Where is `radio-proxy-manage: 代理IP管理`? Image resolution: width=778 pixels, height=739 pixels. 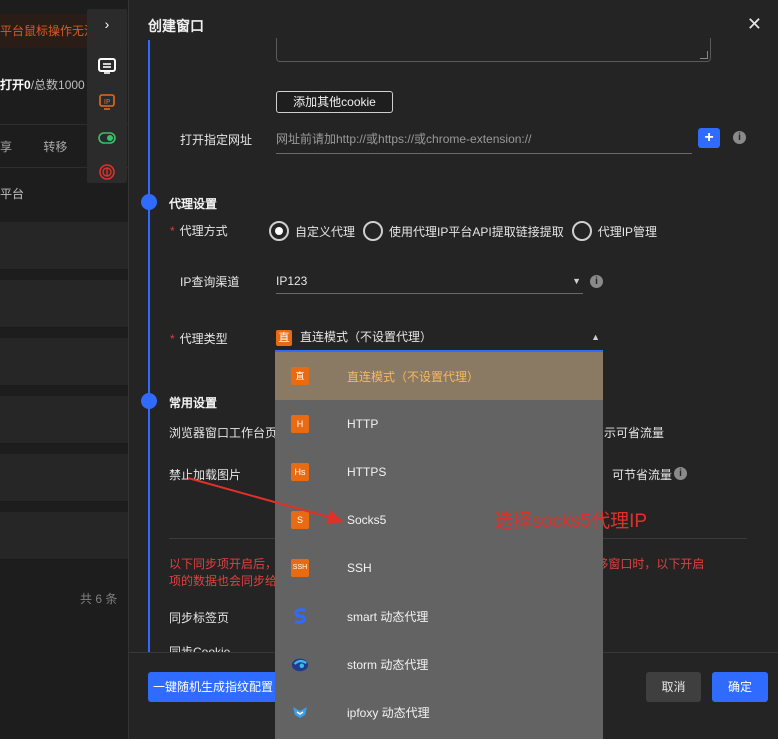
radio-proxy-manage: 代理IP管理 is located at coordinates (614, 231).